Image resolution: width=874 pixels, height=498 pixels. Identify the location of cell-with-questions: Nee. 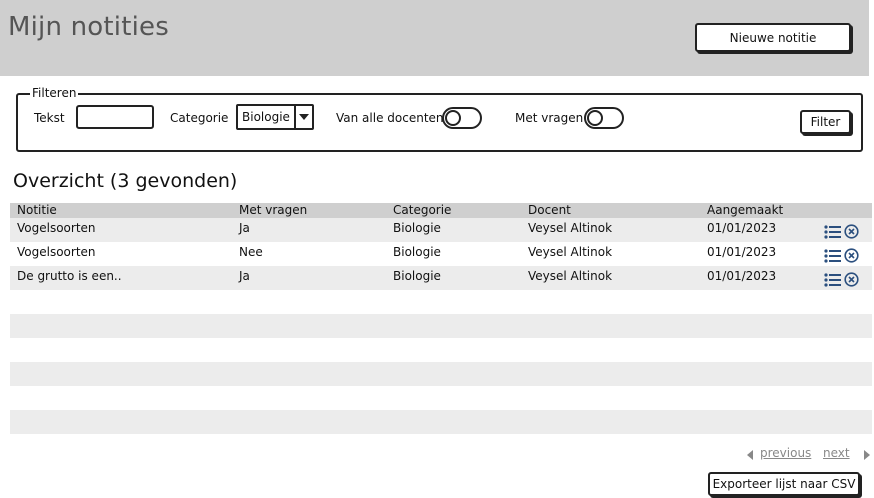
(251, 252).